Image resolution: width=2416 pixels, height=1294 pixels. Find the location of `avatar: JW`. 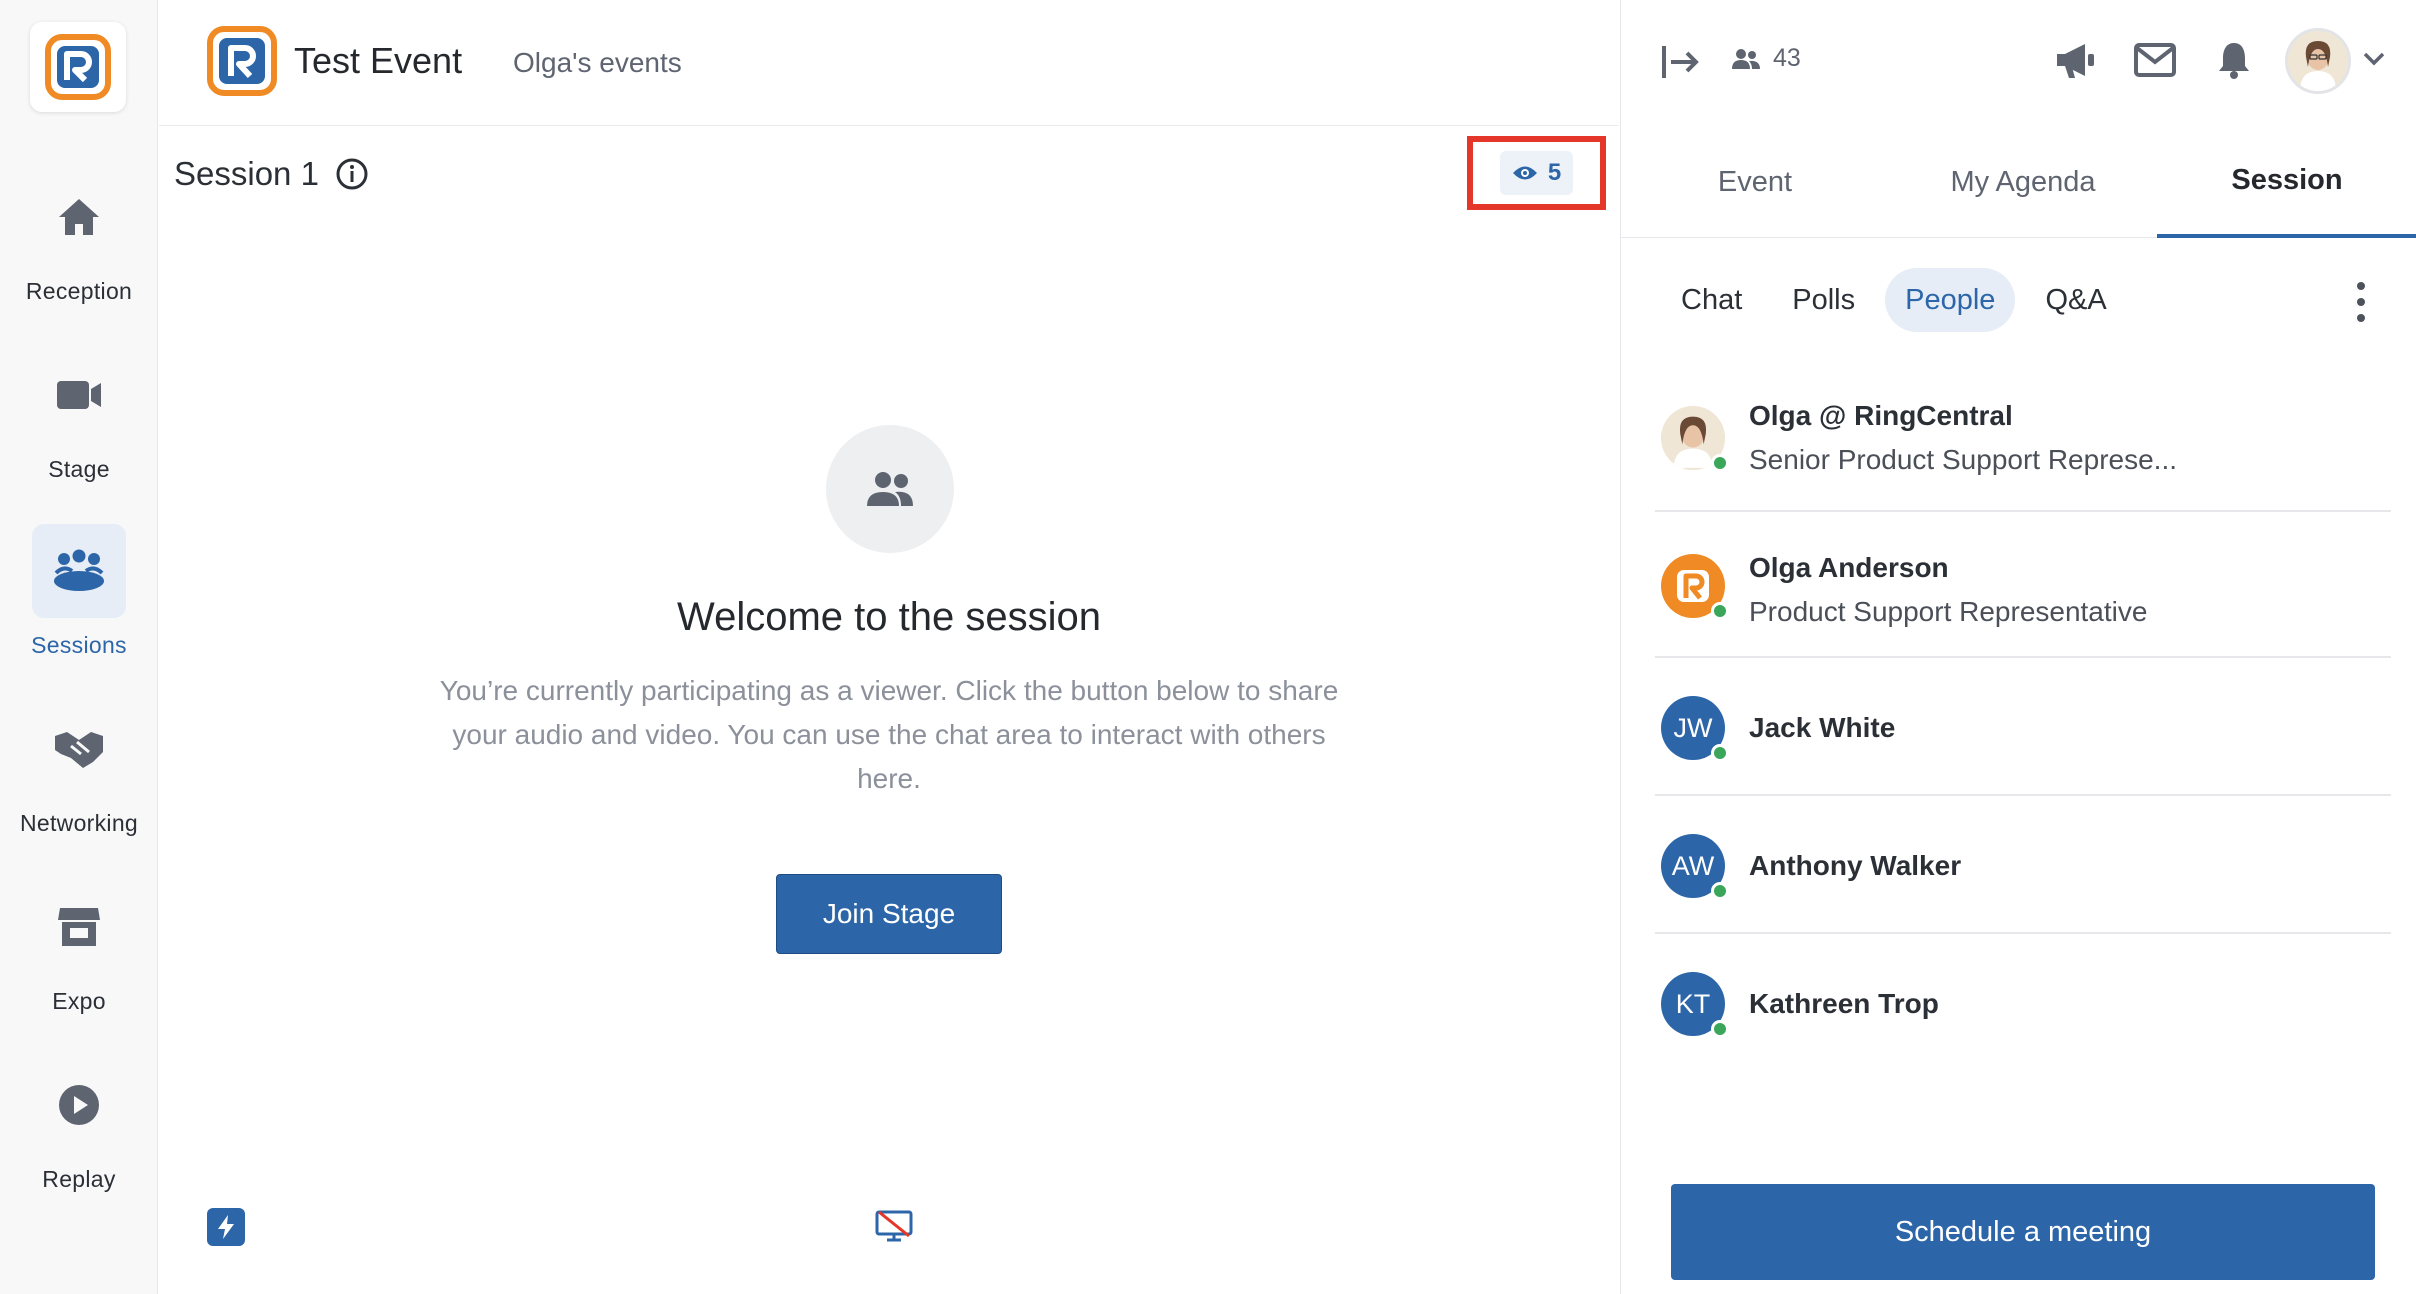

avatar: JW is located at coordinates (1695, 729).